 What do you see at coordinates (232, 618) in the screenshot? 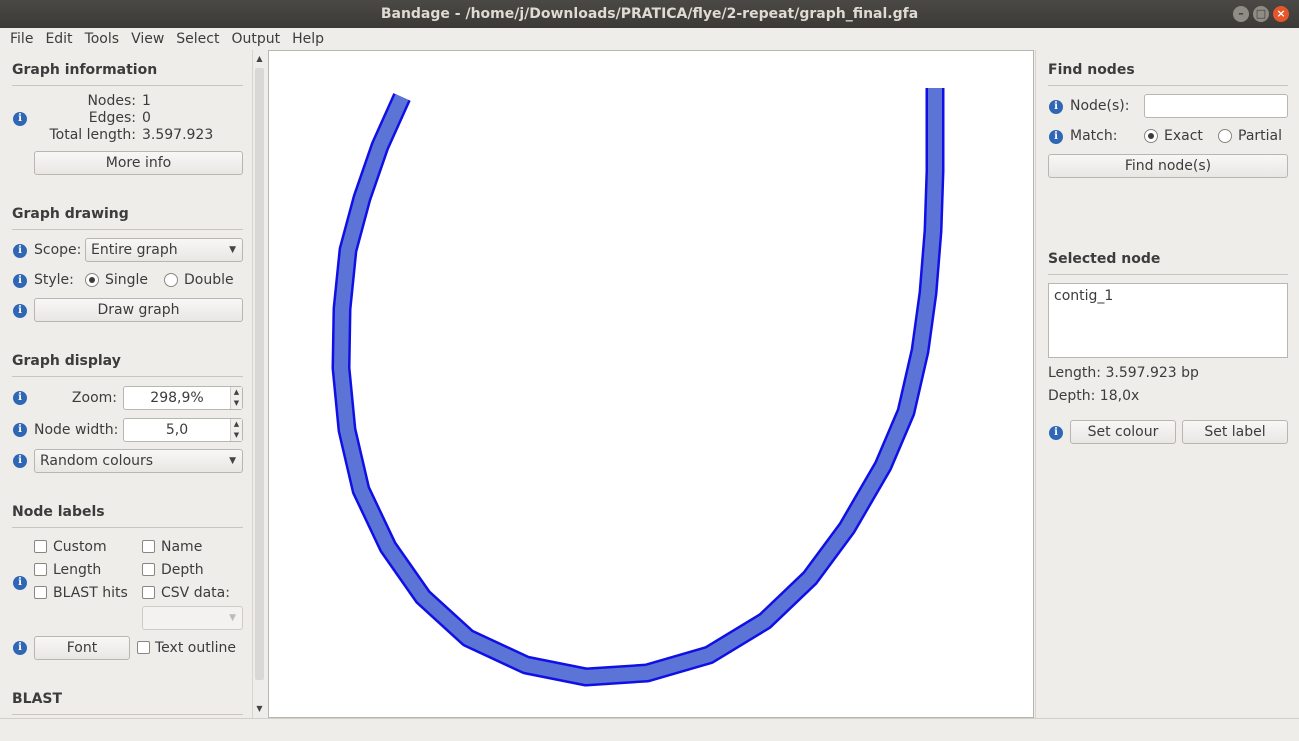
I see `chevron-down-icon: ▼` at bounding box center [232, 618].